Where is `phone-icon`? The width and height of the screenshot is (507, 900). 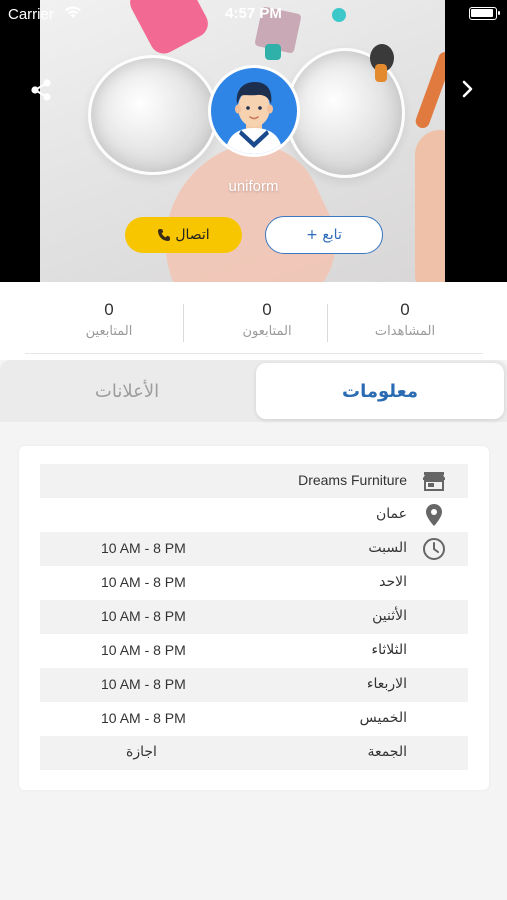
phone-icon is located at coordinates (164, 235).